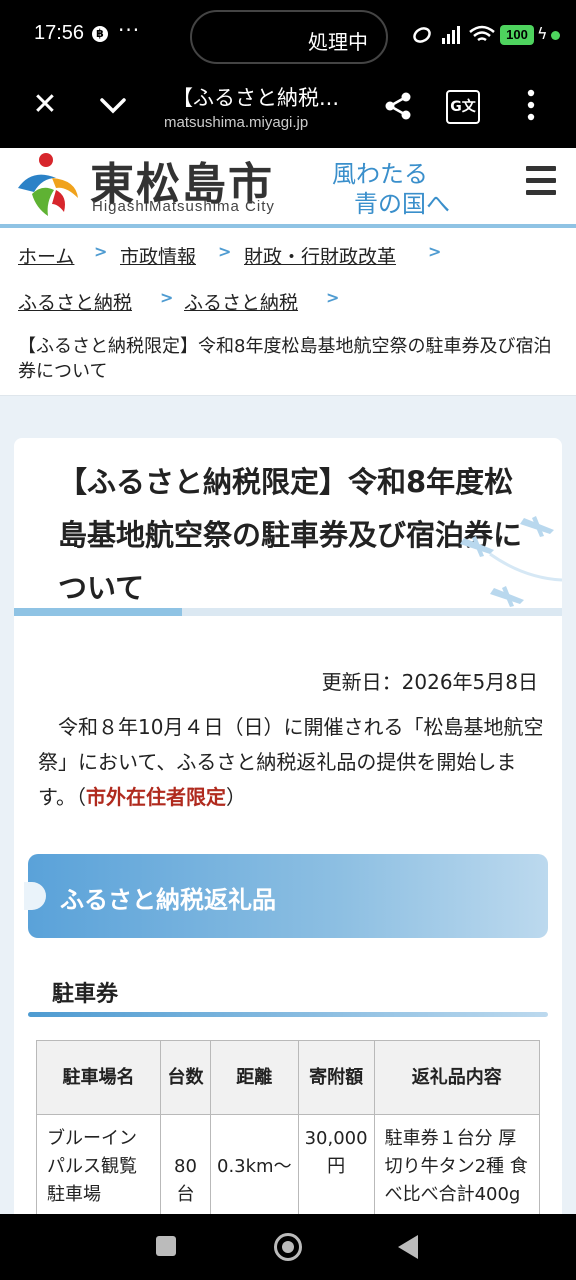 The image size is (576, 1280). What do you see at coordinates (542, 33) in the screenshot?
I see `charging-icon: ϟ` at bounding box center [542, 33].